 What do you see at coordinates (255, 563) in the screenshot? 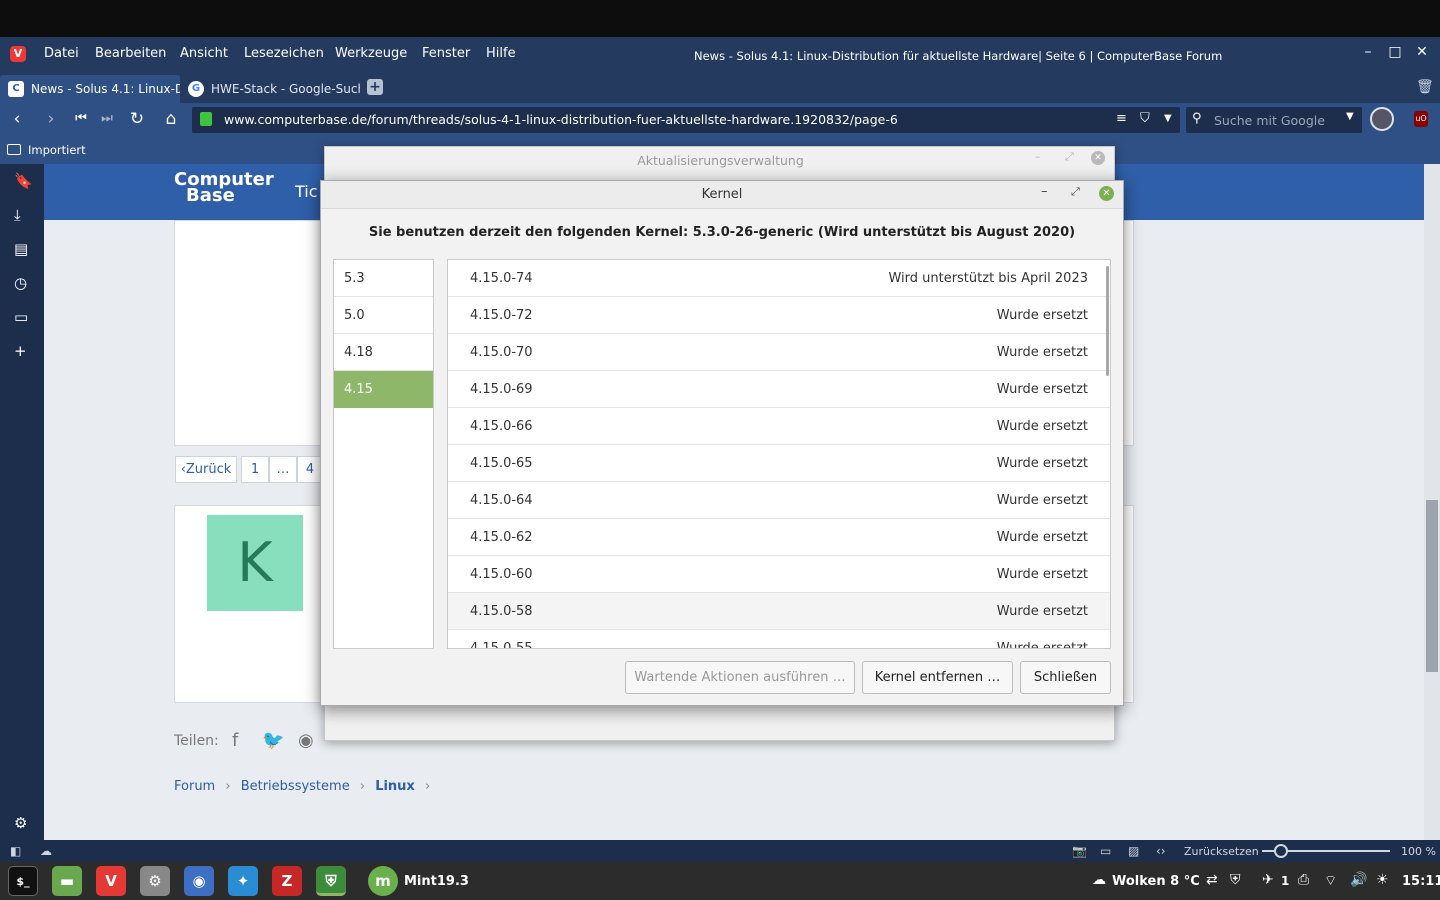
I see `user-avatar: K` at bounding box center [255, 563].